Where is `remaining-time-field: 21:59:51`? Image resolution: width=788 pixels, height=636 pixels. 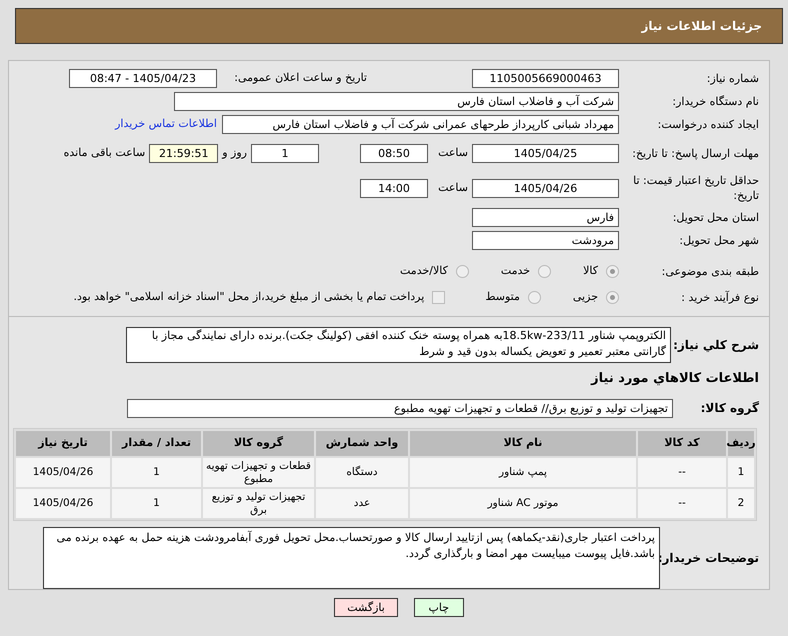 remaining-time-field: 21:59:51 is located at coordinates (183, 153).